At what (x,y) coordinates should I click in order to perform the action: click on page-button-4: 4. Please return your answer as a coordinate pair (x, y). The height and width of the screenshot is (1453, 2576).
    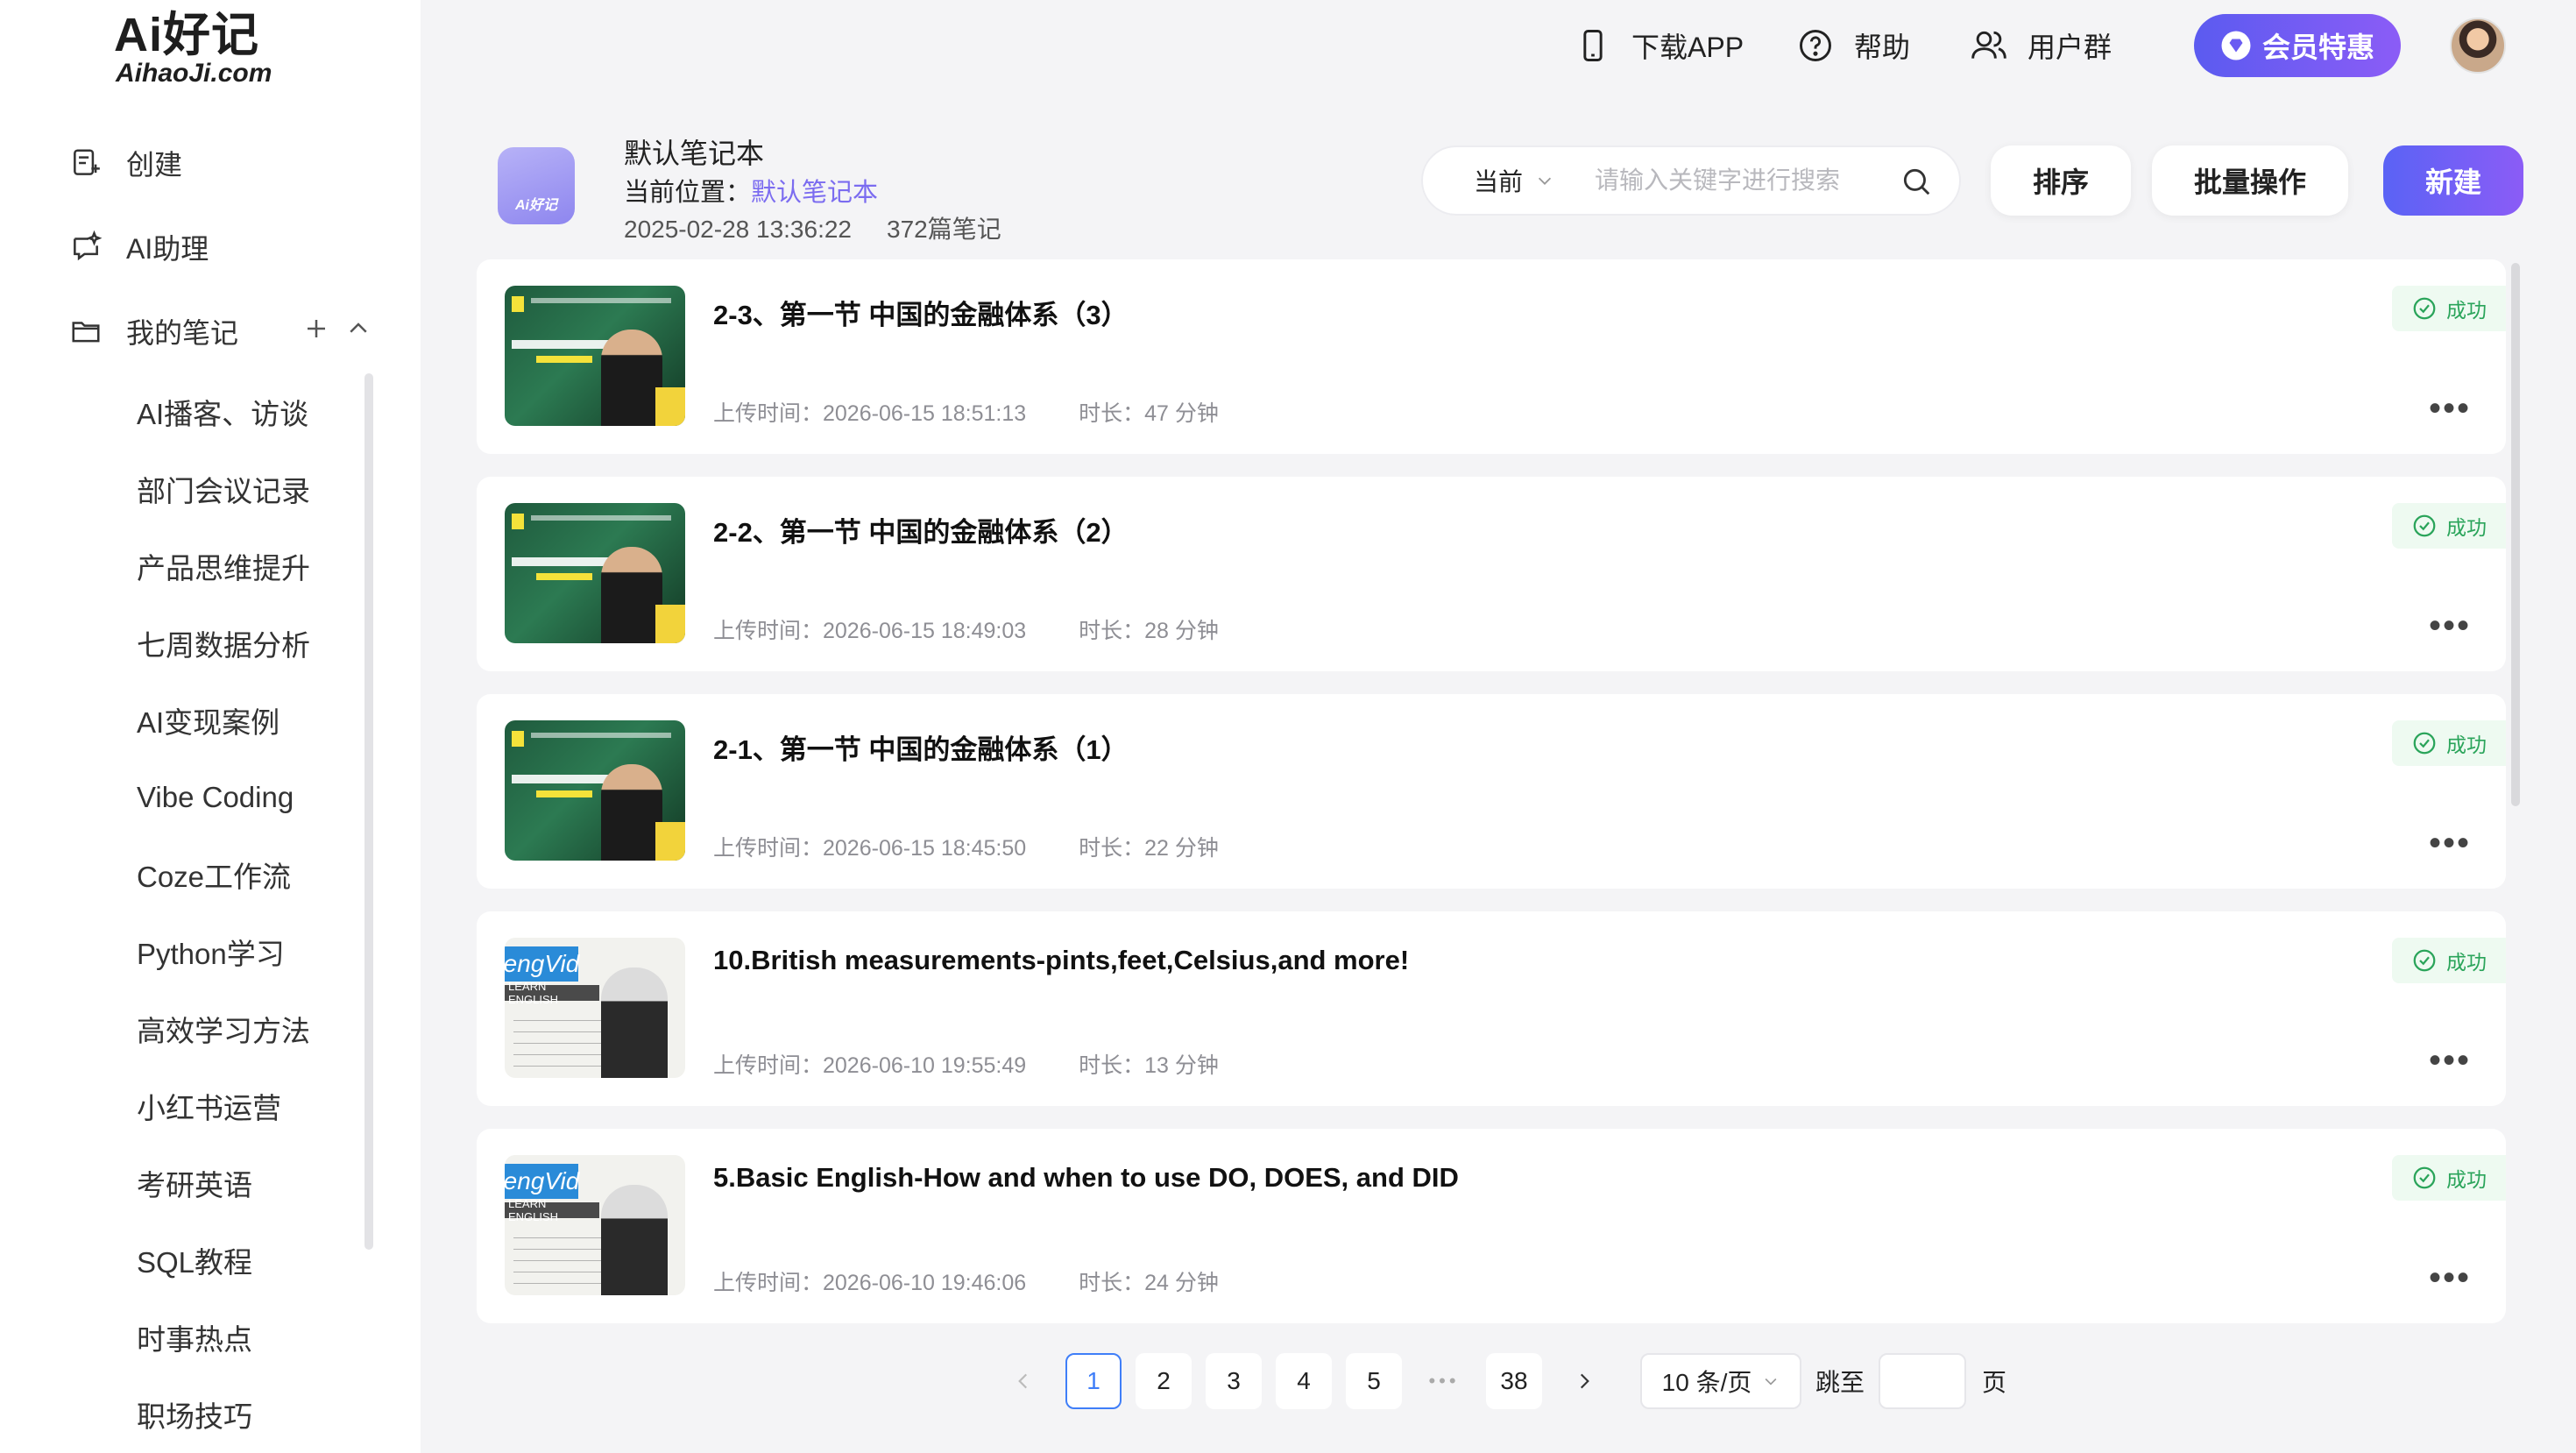
    Looking at the image, I should click on (1304, 1381).